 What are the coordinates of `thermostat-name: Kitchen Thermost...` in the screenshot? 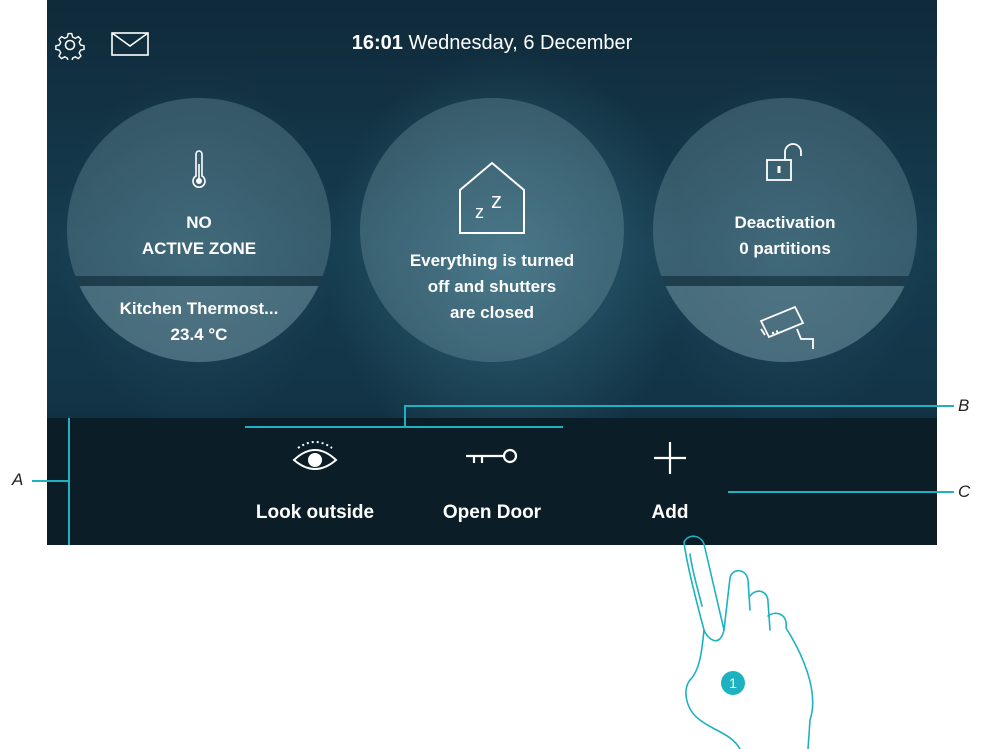 It's located at (199, 308).